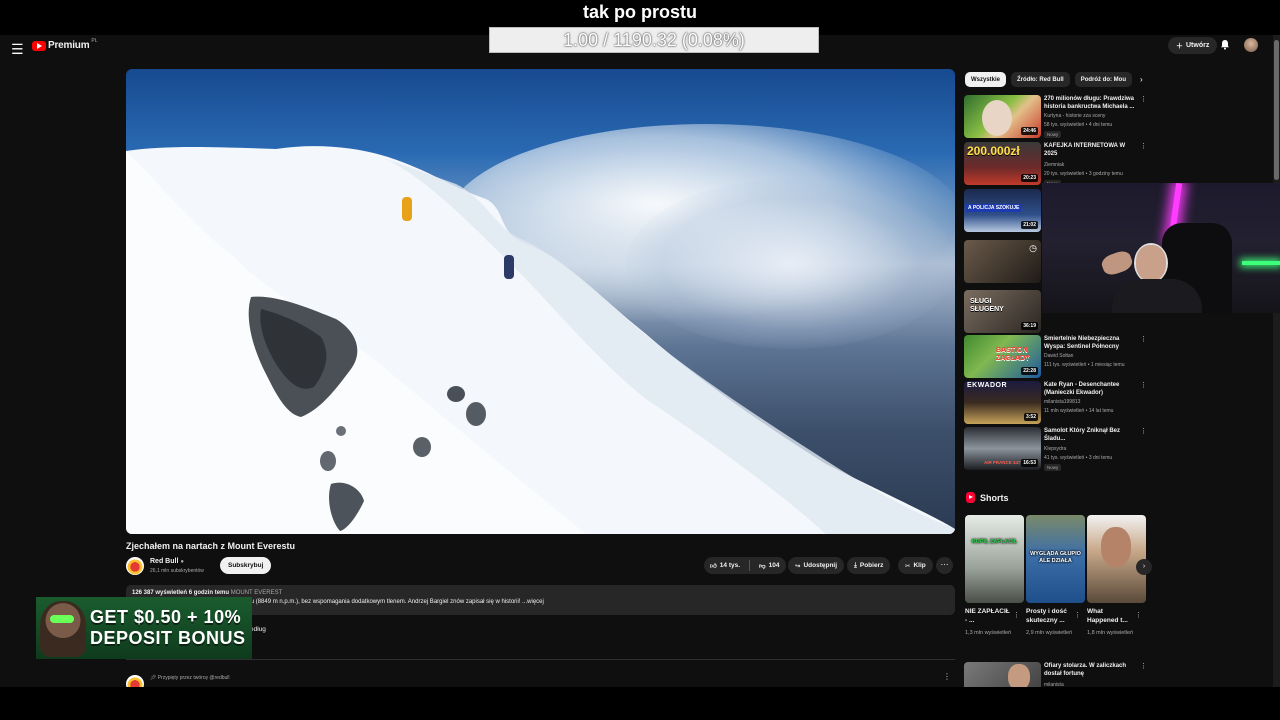 This screenshot has width=1280, height=720. I want to click on download-label: Pobierz, so click(871, 565).